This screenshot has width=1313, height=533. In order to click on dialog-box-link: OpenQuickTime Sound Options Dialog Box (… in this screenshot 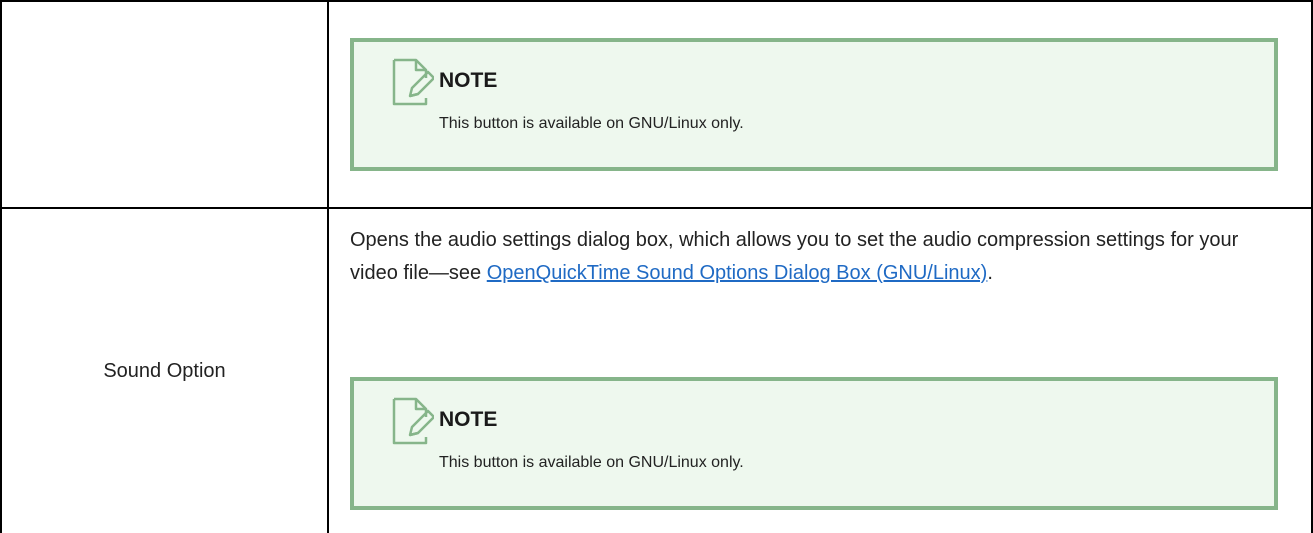, I will do `click(737, 273)`.